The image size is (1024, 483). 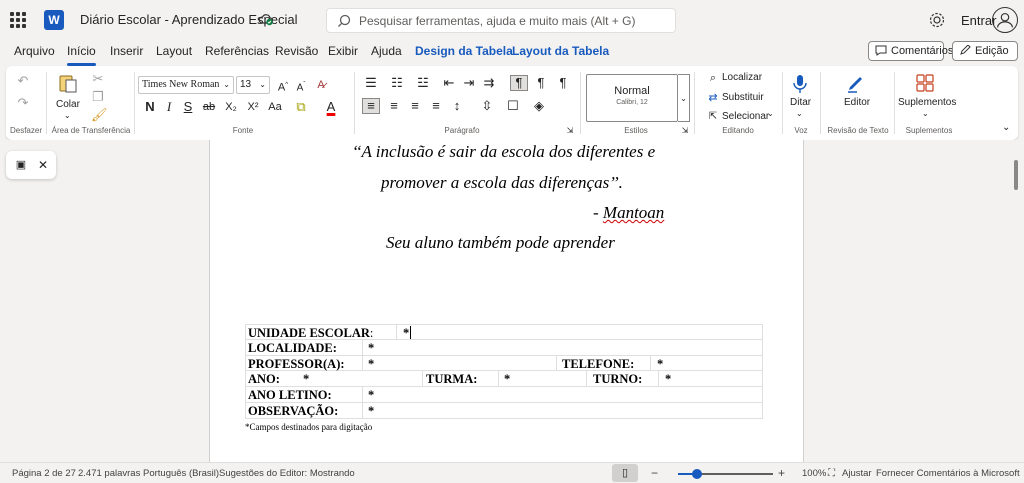 What do you see at coordinates (18, 20) in the screenshot?
I see `app-launcher-icon` at bounding box center [18, 20].